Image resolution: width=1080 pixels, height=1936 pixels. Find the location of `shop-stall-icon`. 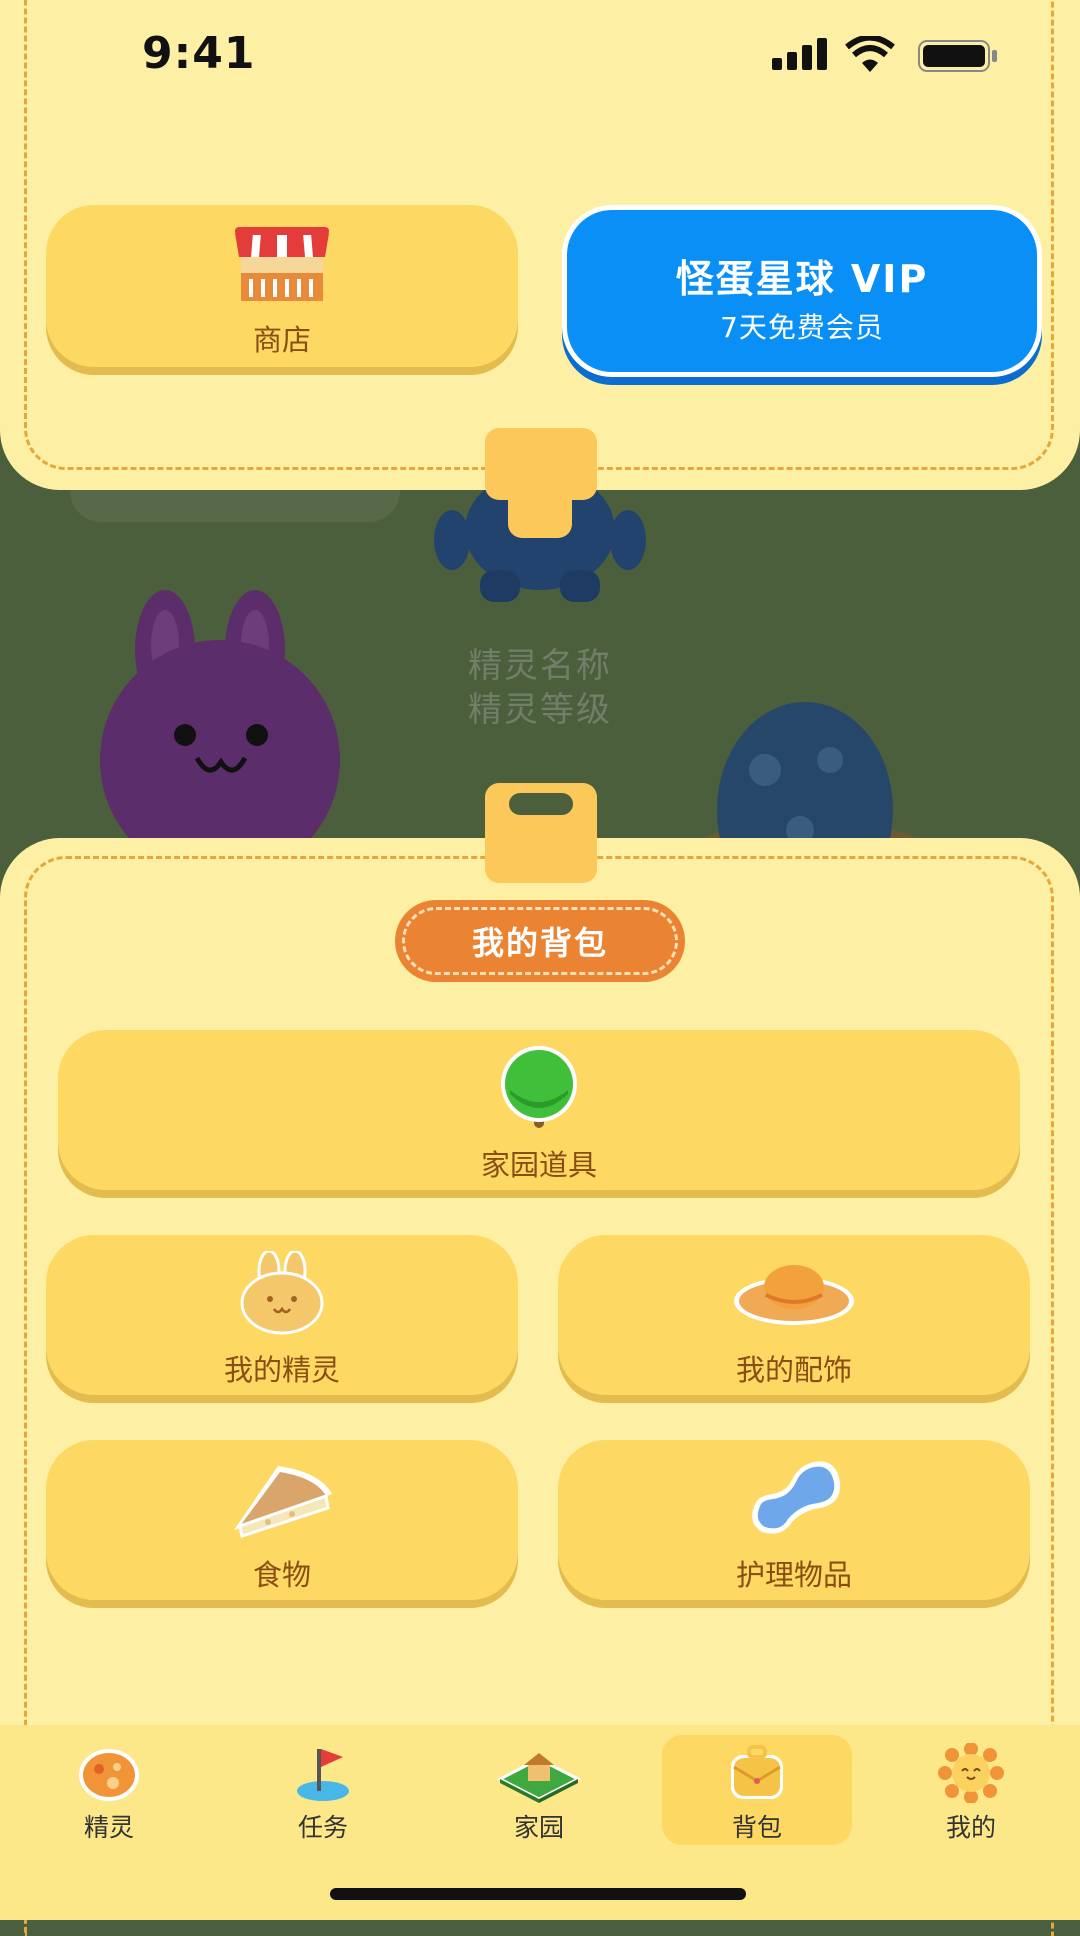

shop-stall-icon is located at coordinates (282, 264).